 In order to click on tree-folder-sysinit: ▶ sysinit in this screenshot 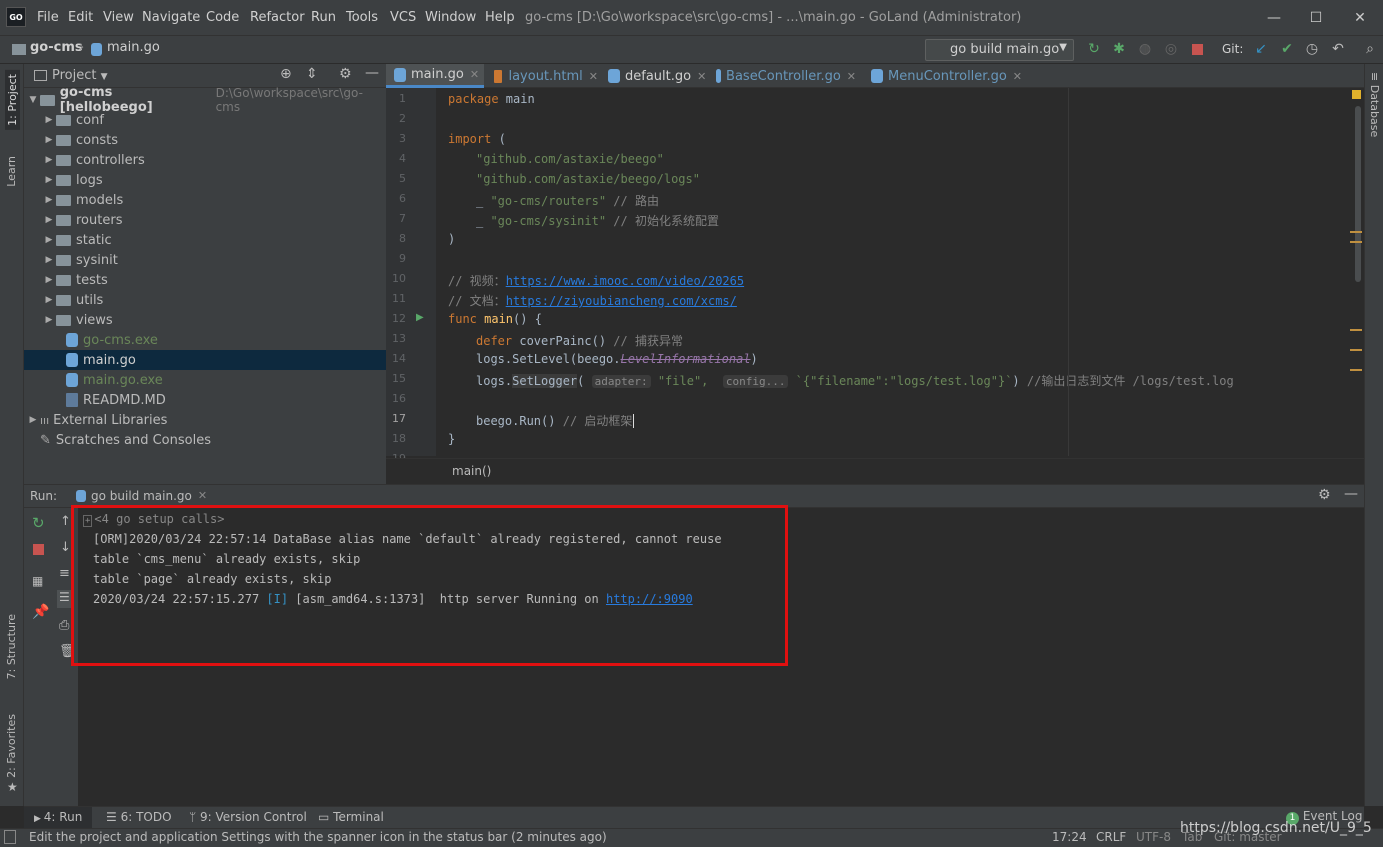, I will do `click(205, 260)`.